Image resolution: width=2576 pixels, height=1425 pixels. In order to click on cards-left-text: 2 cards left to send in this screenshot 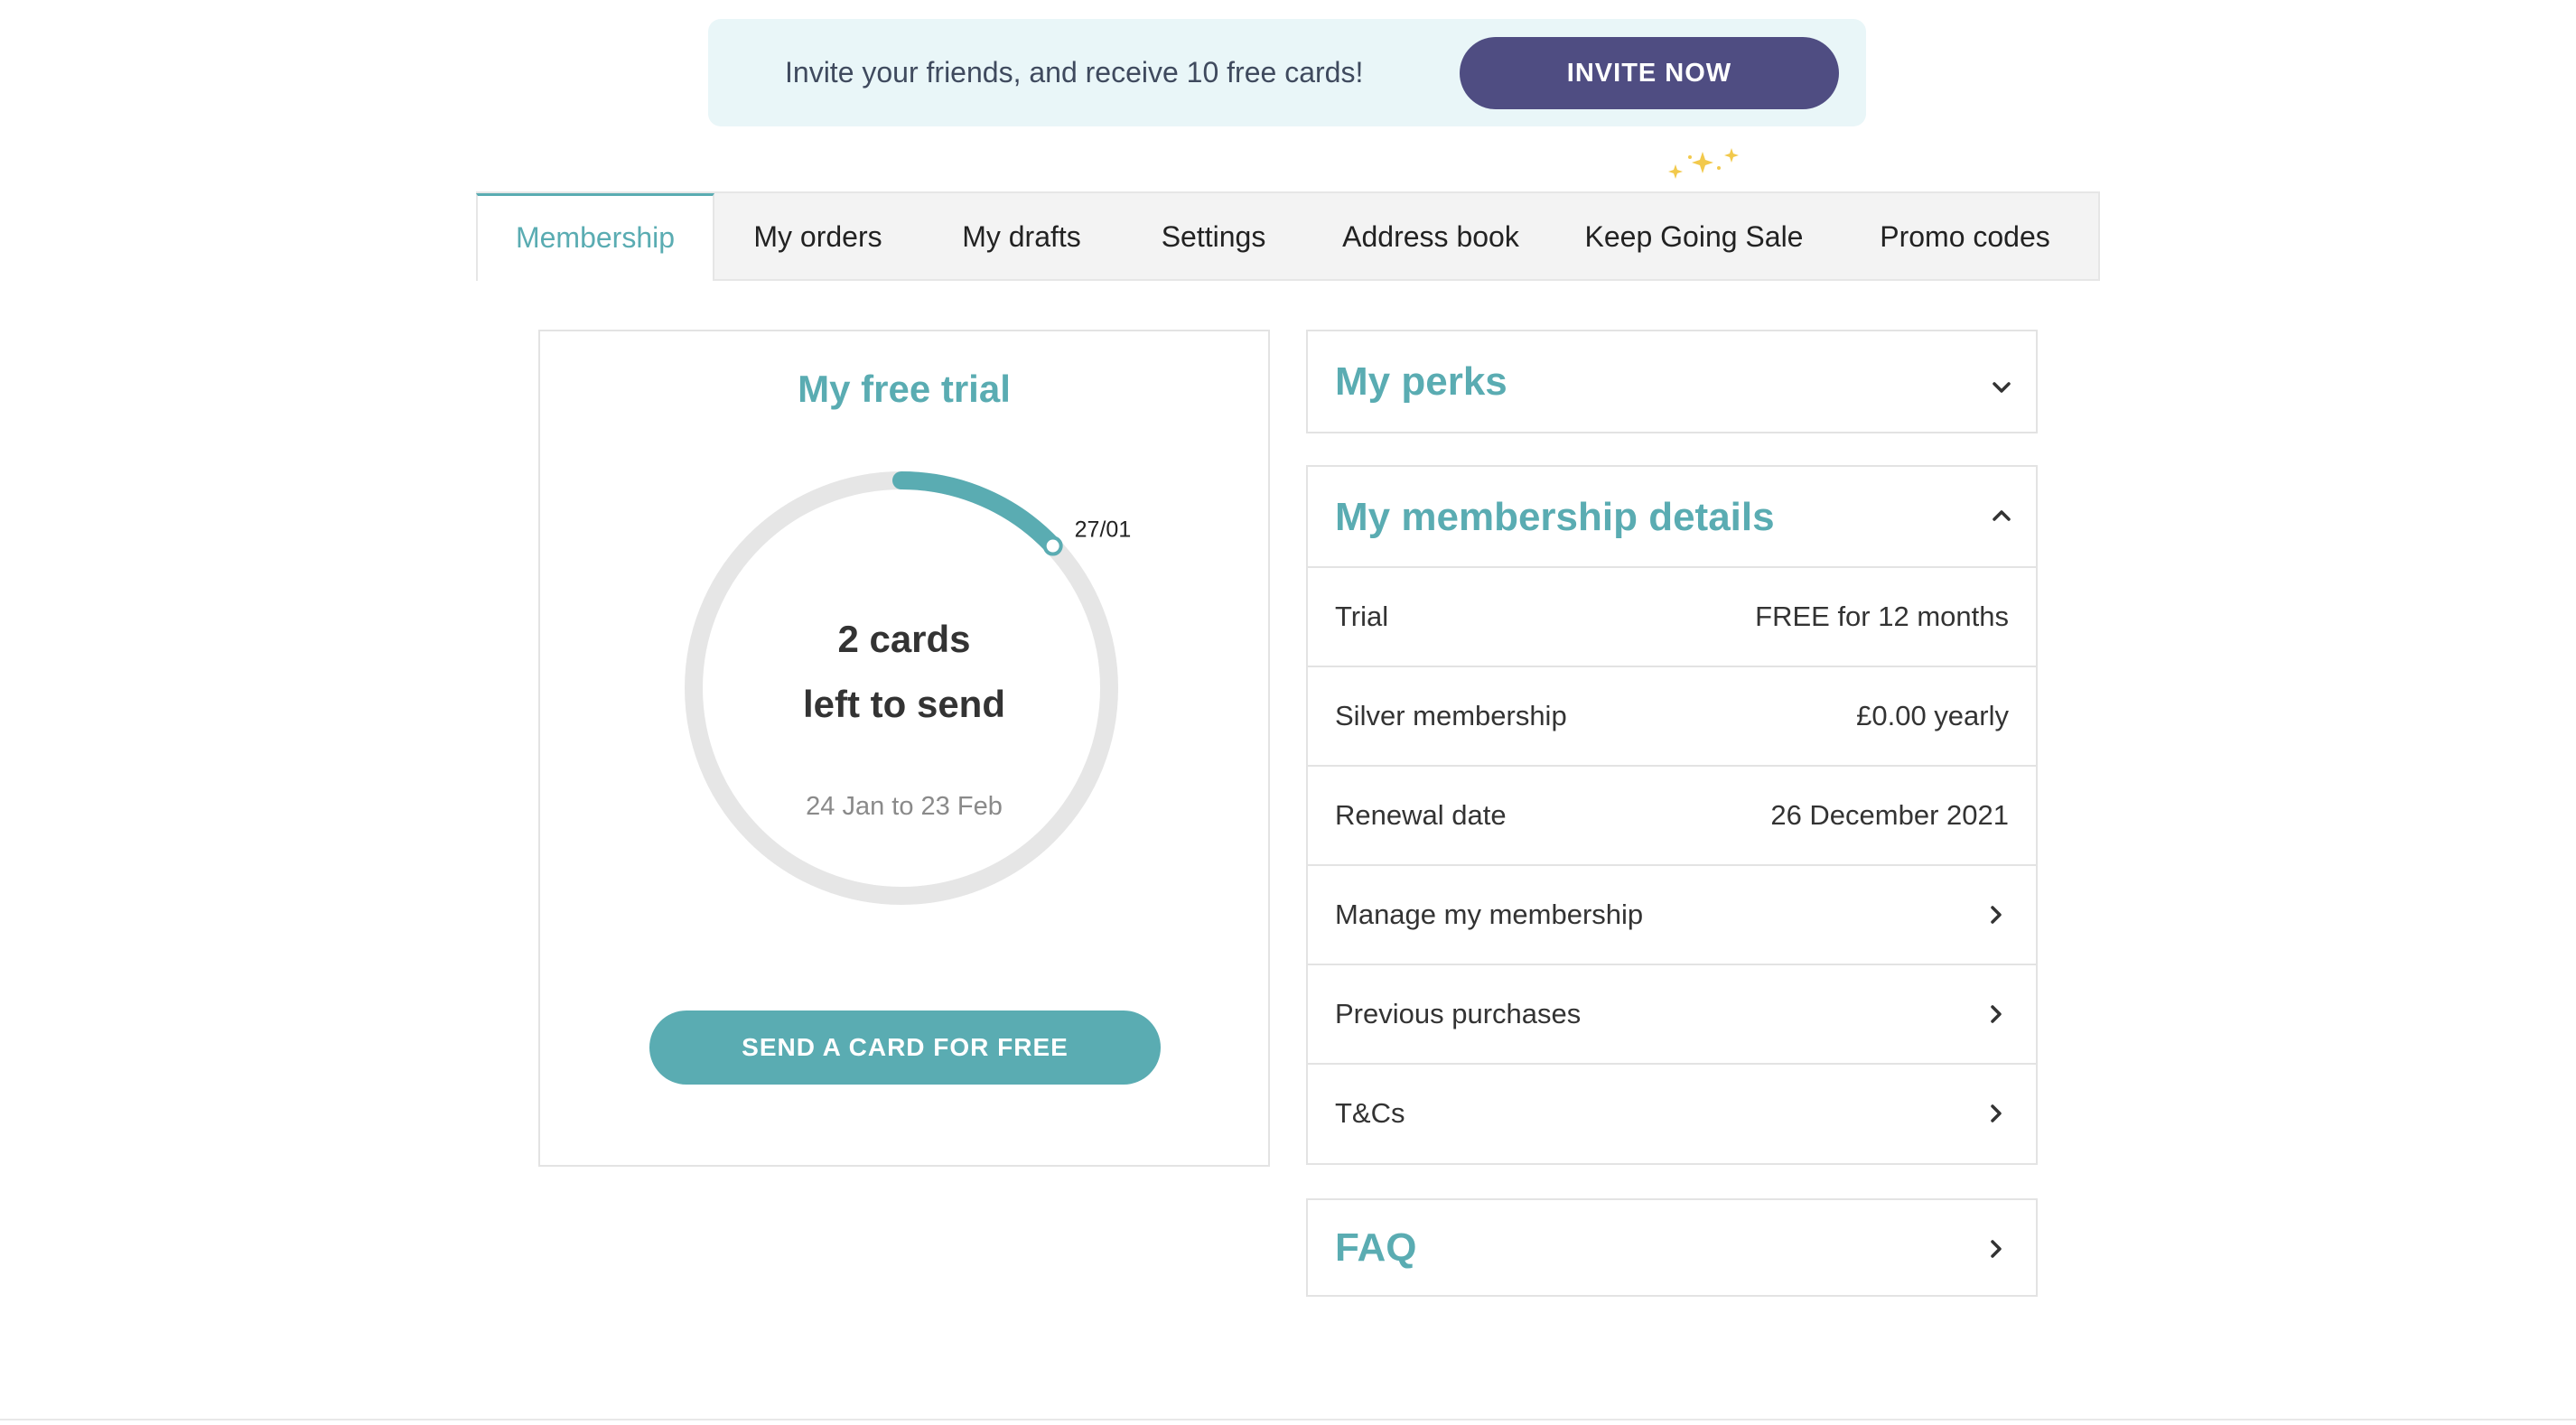, I will do `click(904, 672)`.